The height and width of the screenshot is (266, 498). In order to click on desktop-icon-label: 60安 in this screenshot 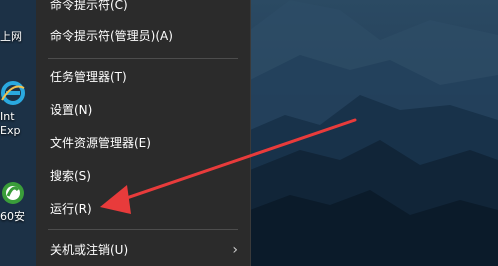, I will do `click(12, 216)`.